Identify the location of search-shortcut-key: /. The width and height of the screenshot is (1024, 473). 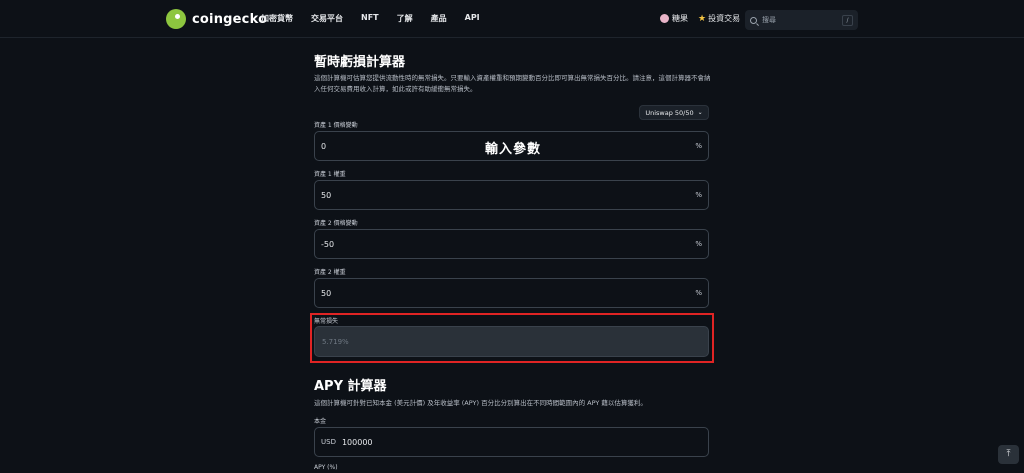
(847, 20).